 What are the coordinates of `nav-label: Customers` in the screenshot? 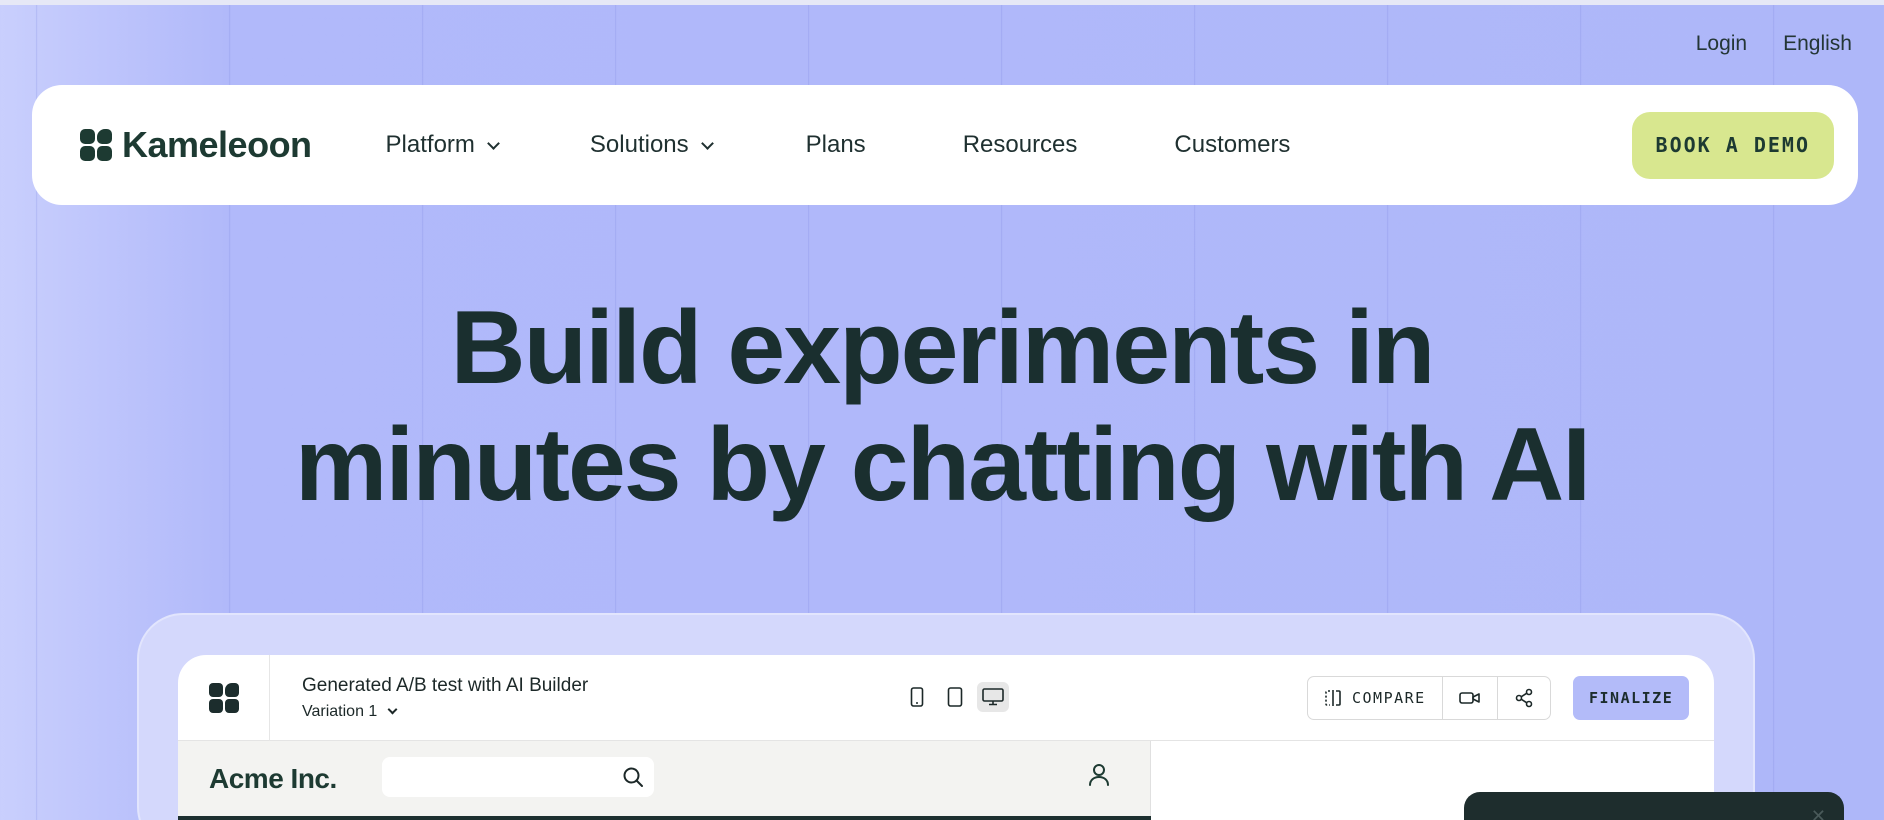 It's located at (1232, 144).